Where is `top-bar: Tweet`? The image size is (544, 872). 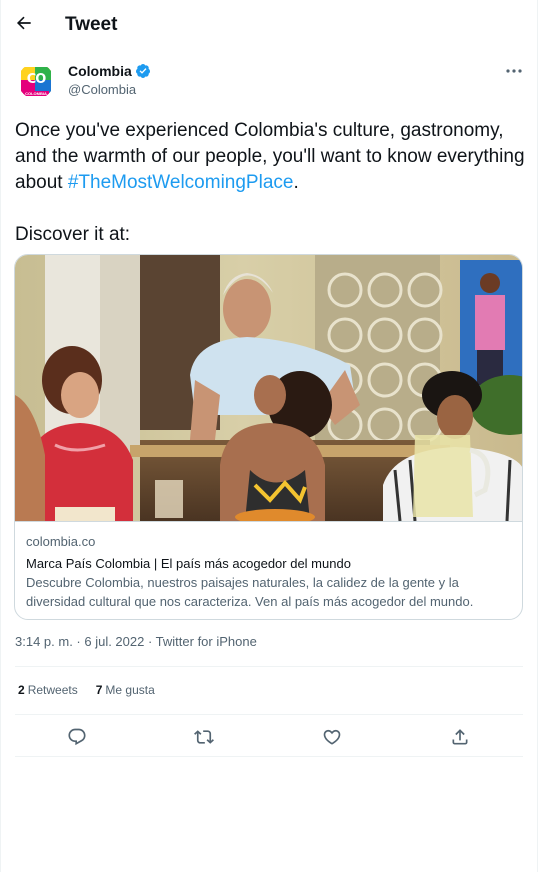
top-bar: Tweet is located at coordinates (270, 25).